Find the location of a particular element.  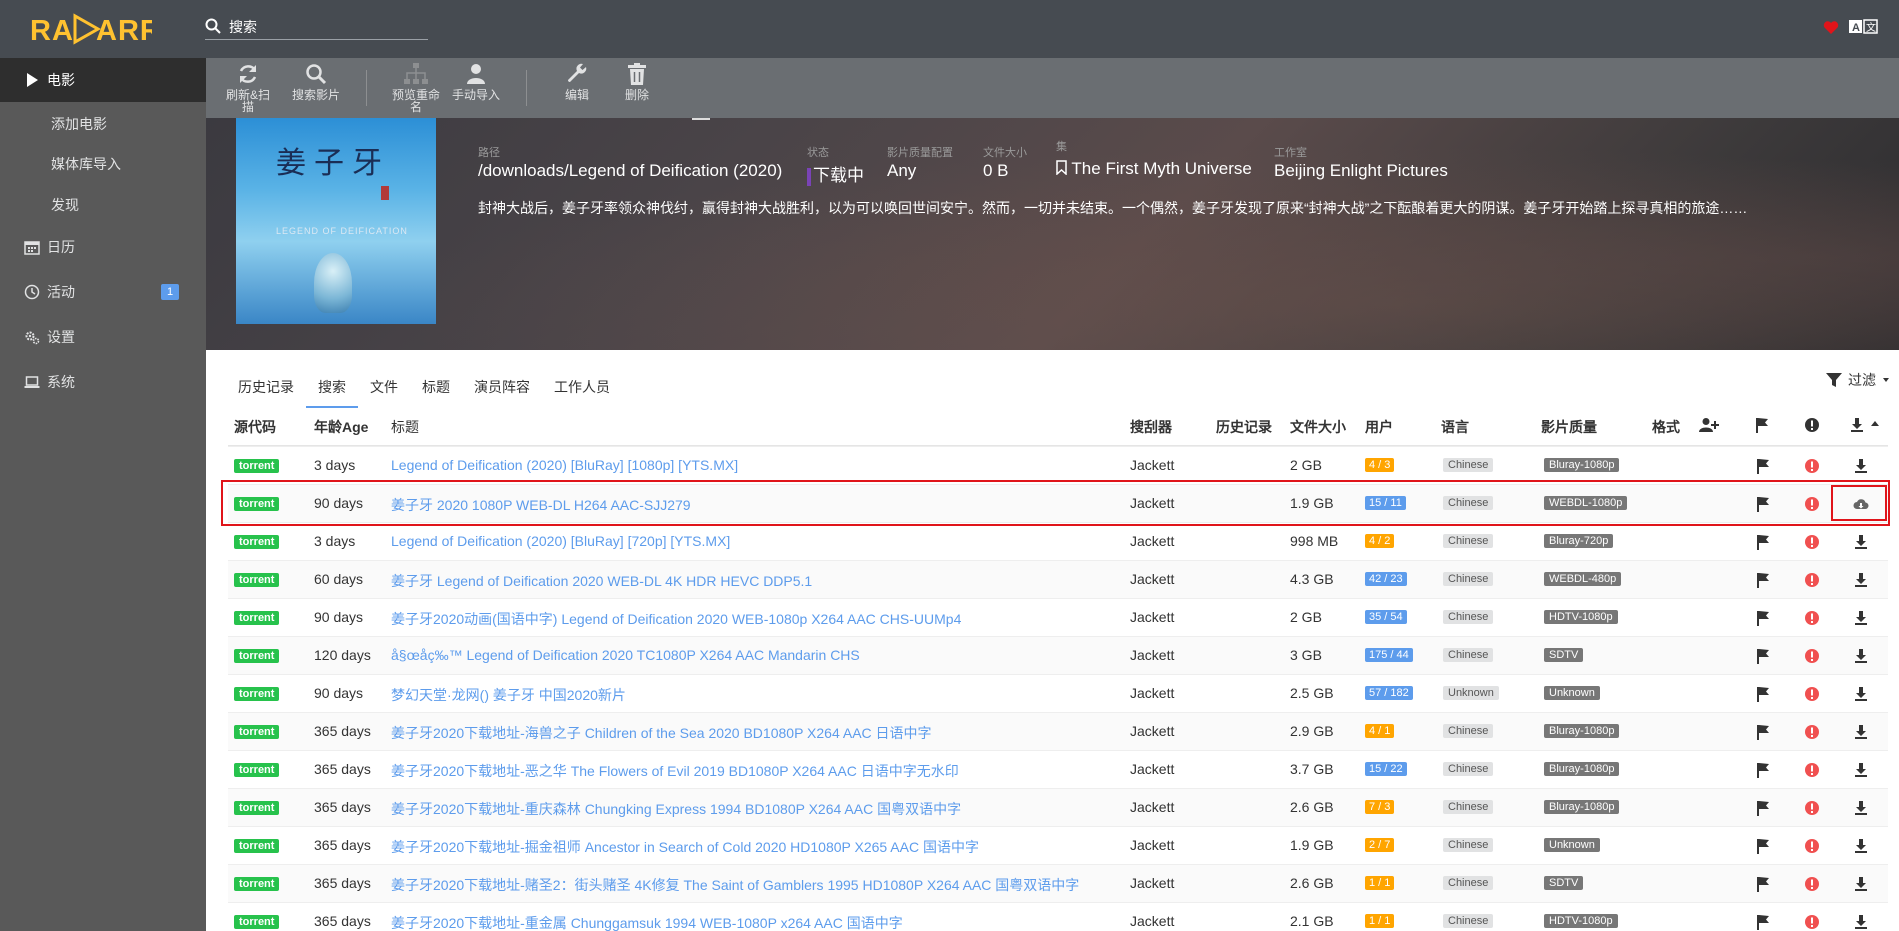

svg-text: 文 is located at coordinates (1871, 27).